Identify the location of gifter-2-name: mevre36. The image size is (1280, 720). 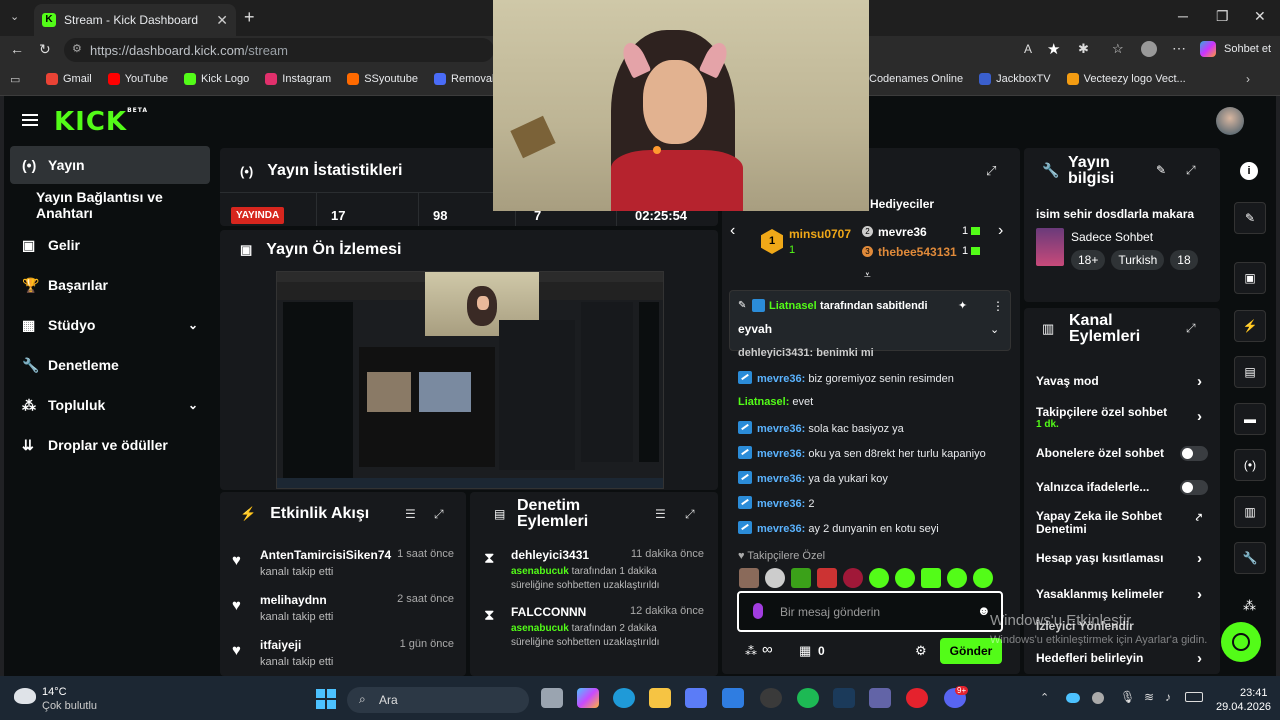
(902, 232).